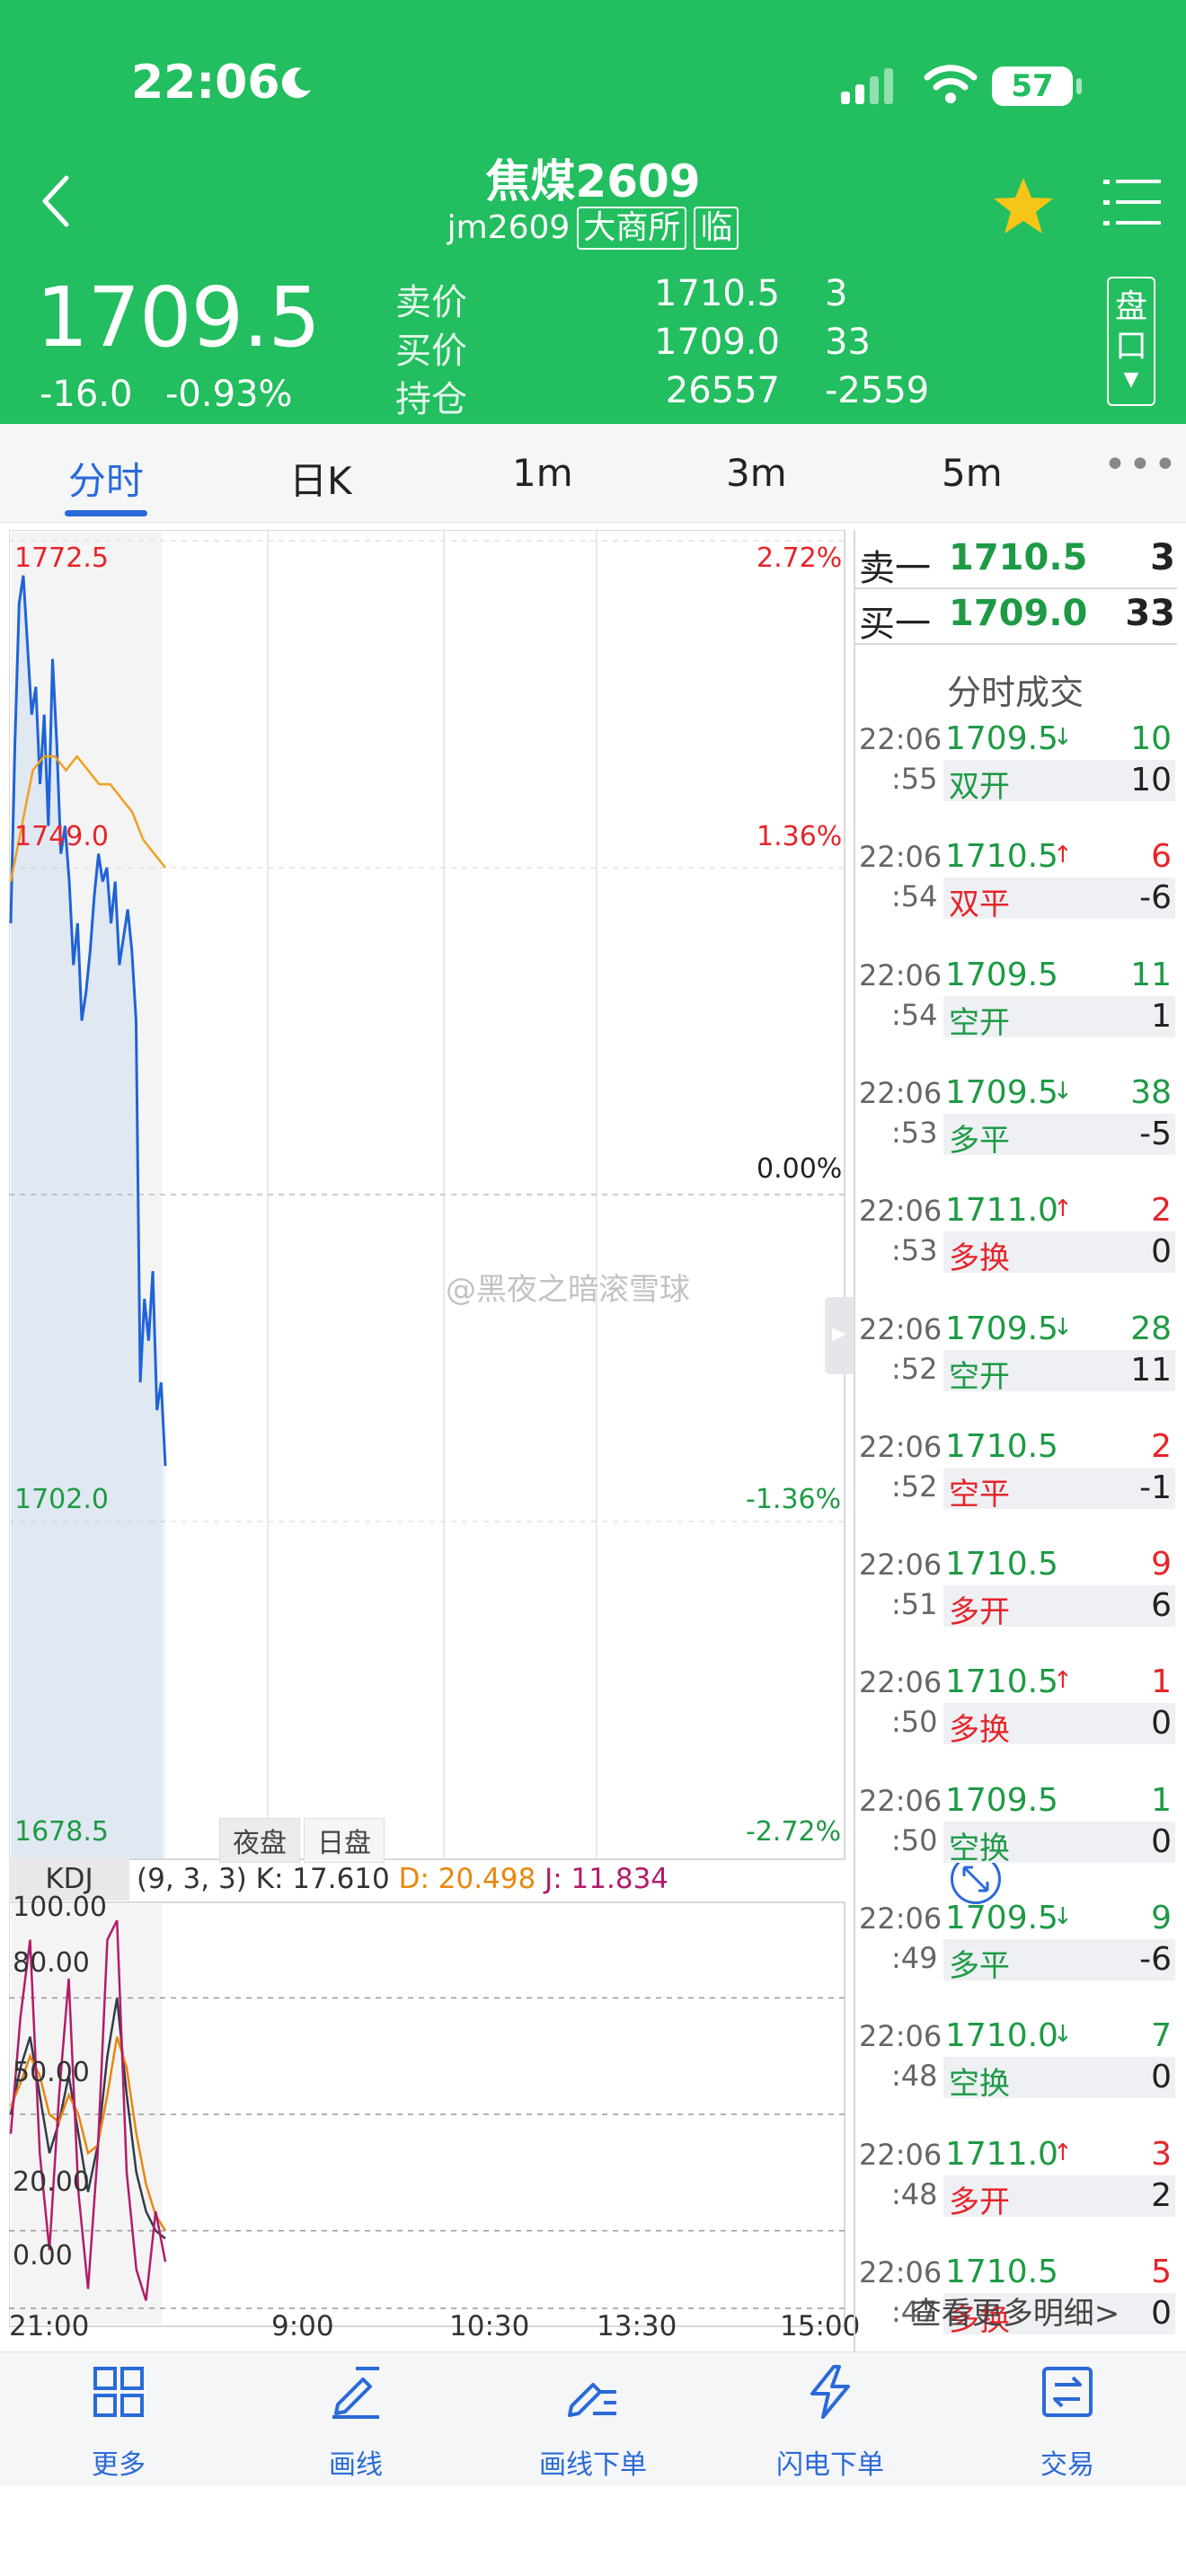  I want to click on time-label-0900: 9:00, so click(302, 2326).